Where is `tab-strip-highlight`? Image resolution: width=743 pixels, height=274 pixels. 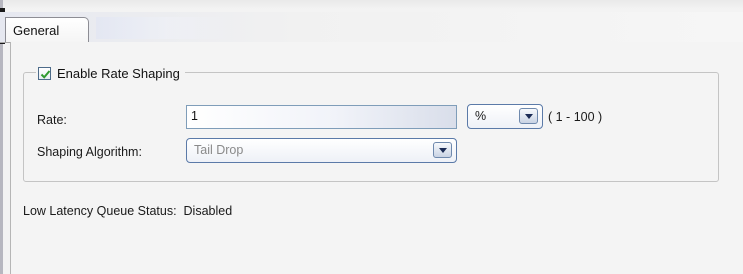 tab-strip-highlight is located at coordinates (166, 28).